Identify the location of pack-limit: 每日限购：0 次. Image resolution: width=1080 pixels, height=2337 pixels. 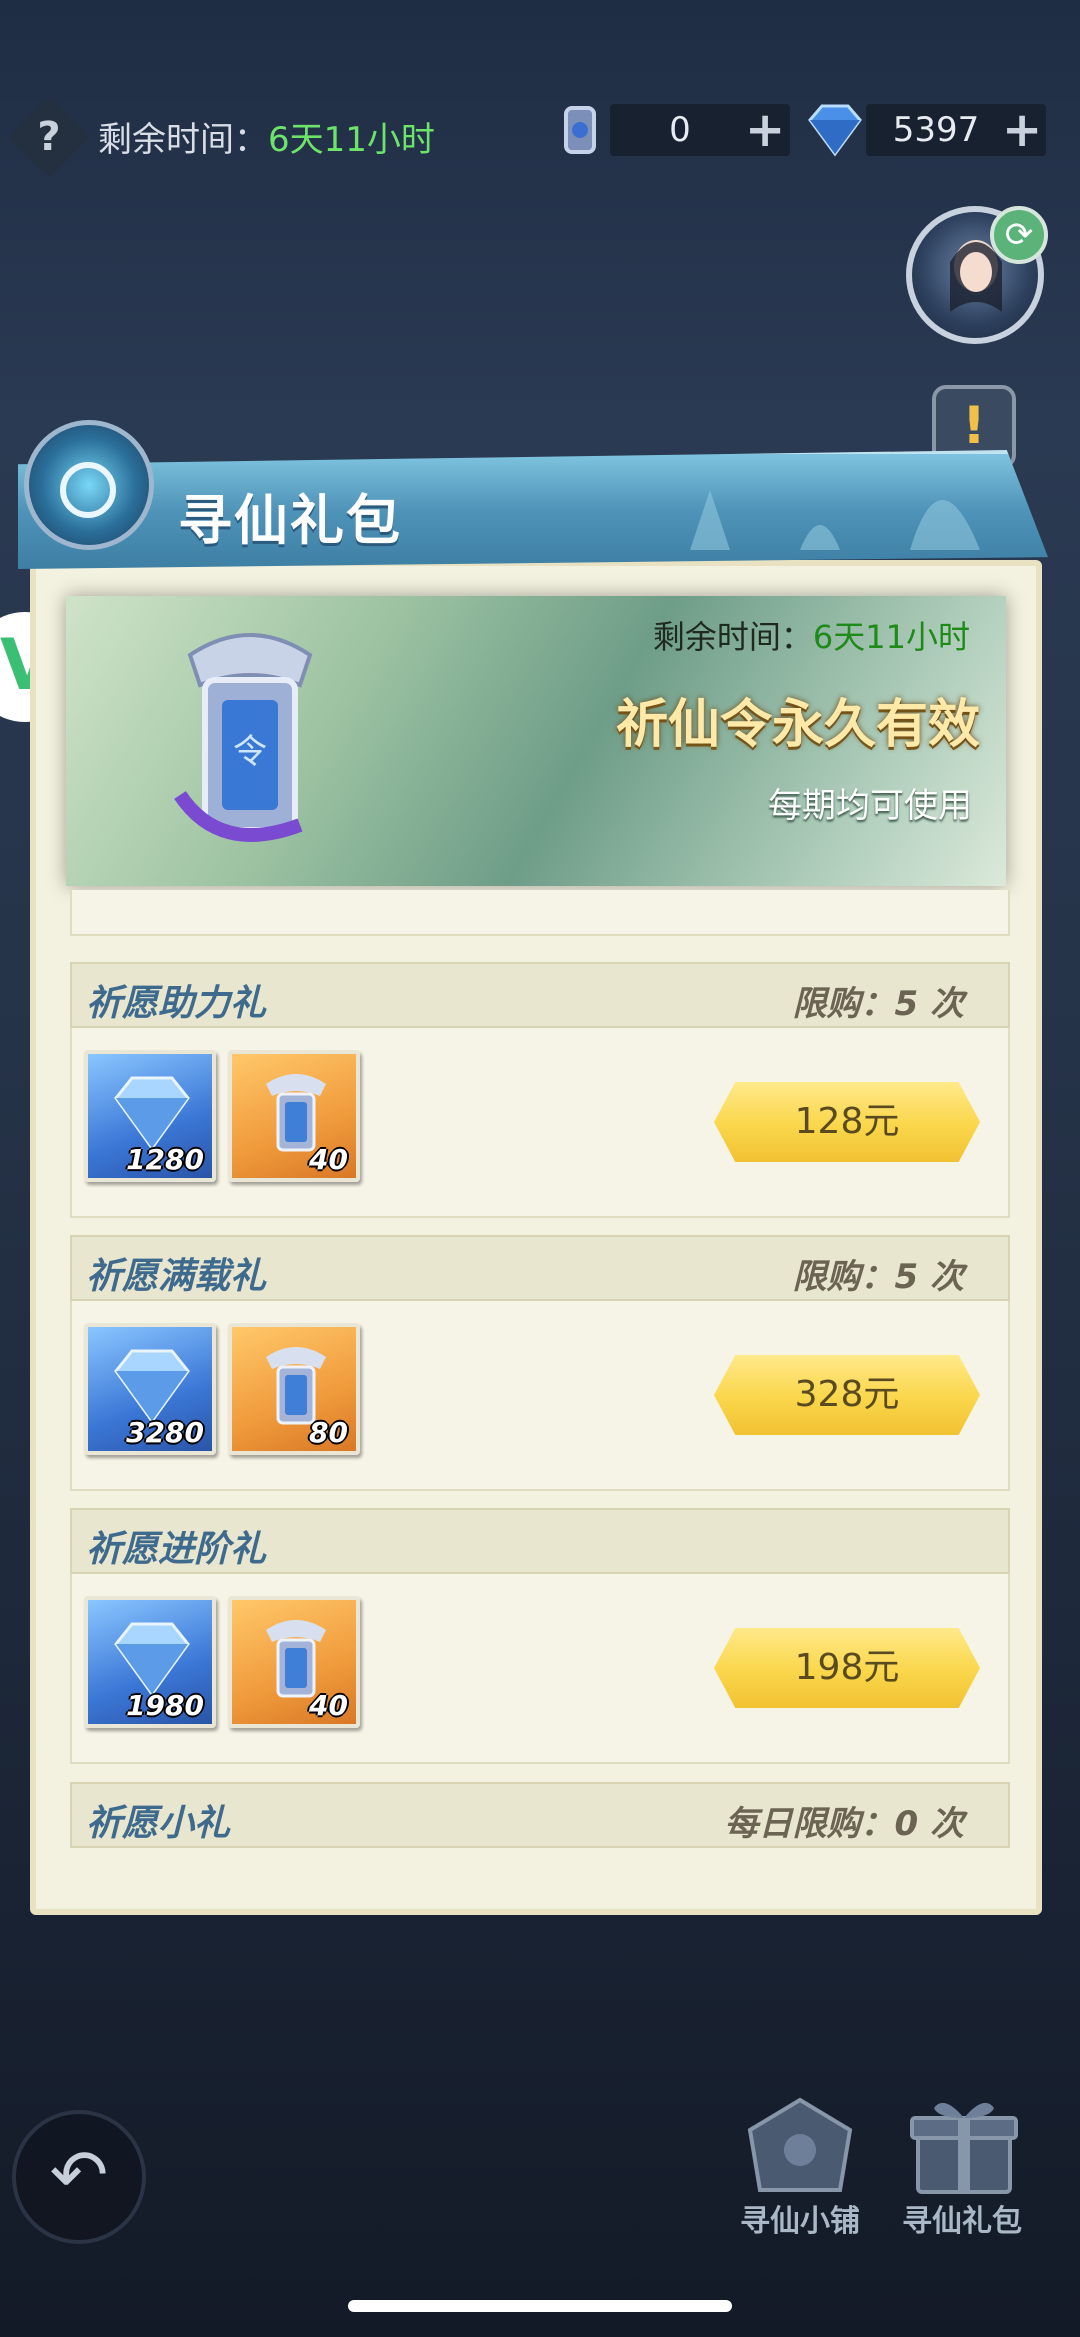
(844, 1824).